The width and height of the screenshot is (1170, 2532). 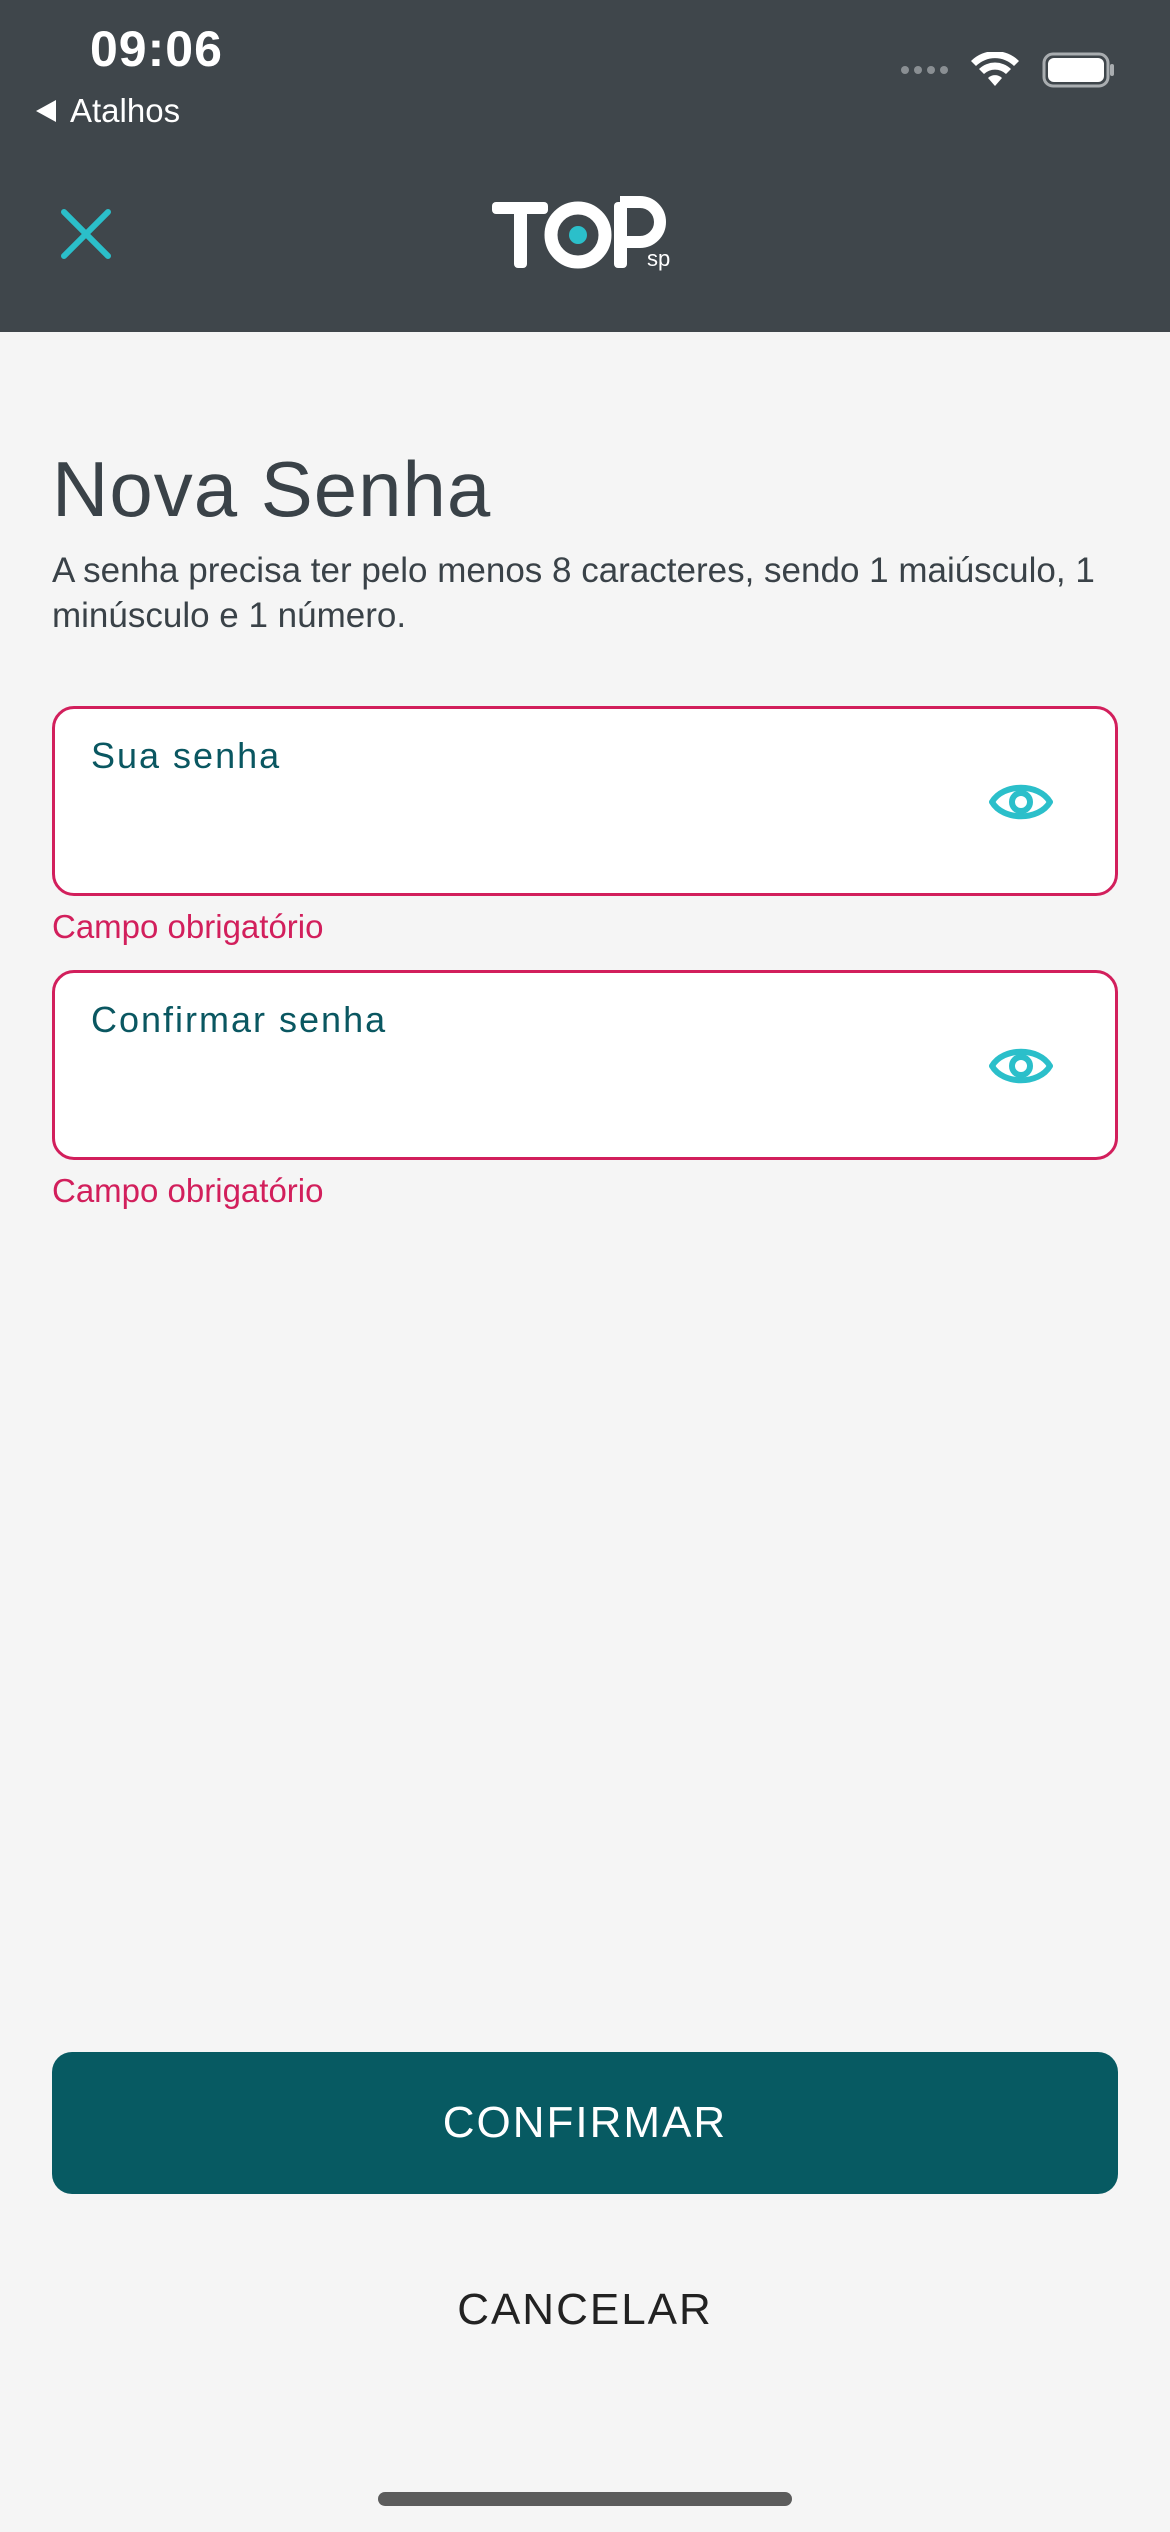 I want to click on wifi-icon, so click(x=995, y=69).